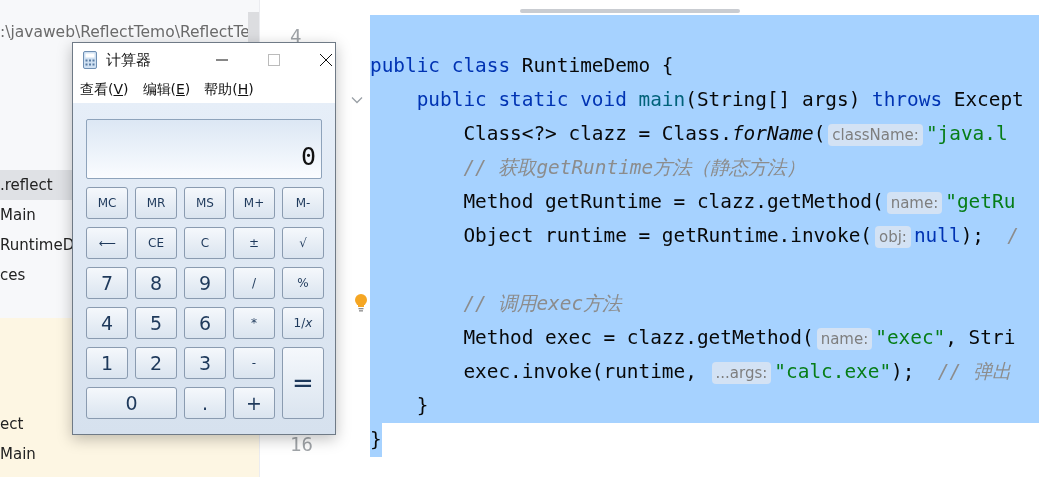  Describe the element at coordinates (131, 403) in the screenshot. I see `calc-key: 0` at that location.